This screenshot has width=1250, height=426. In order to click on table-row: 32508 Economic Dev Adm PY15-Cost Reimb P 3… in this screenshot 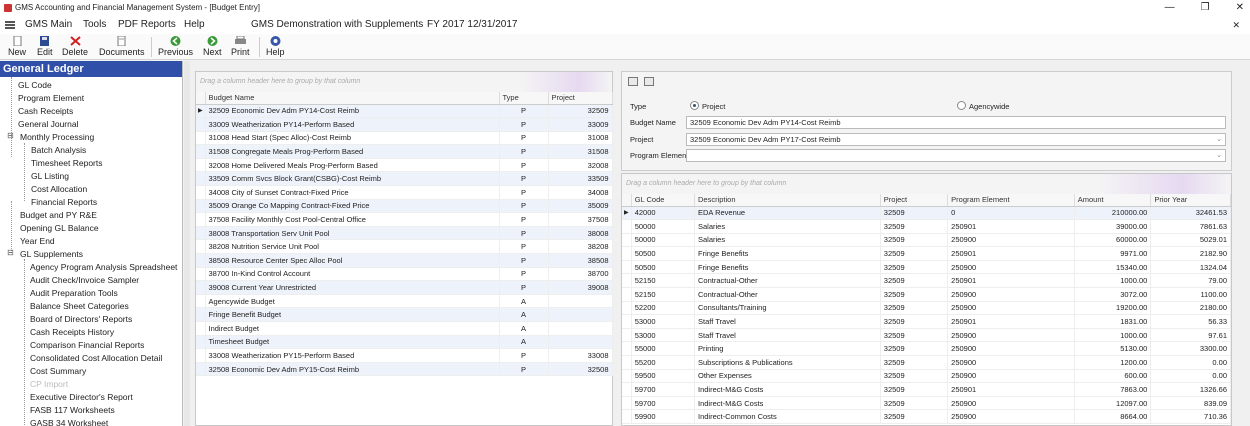, I will do `click(404, 369)`.